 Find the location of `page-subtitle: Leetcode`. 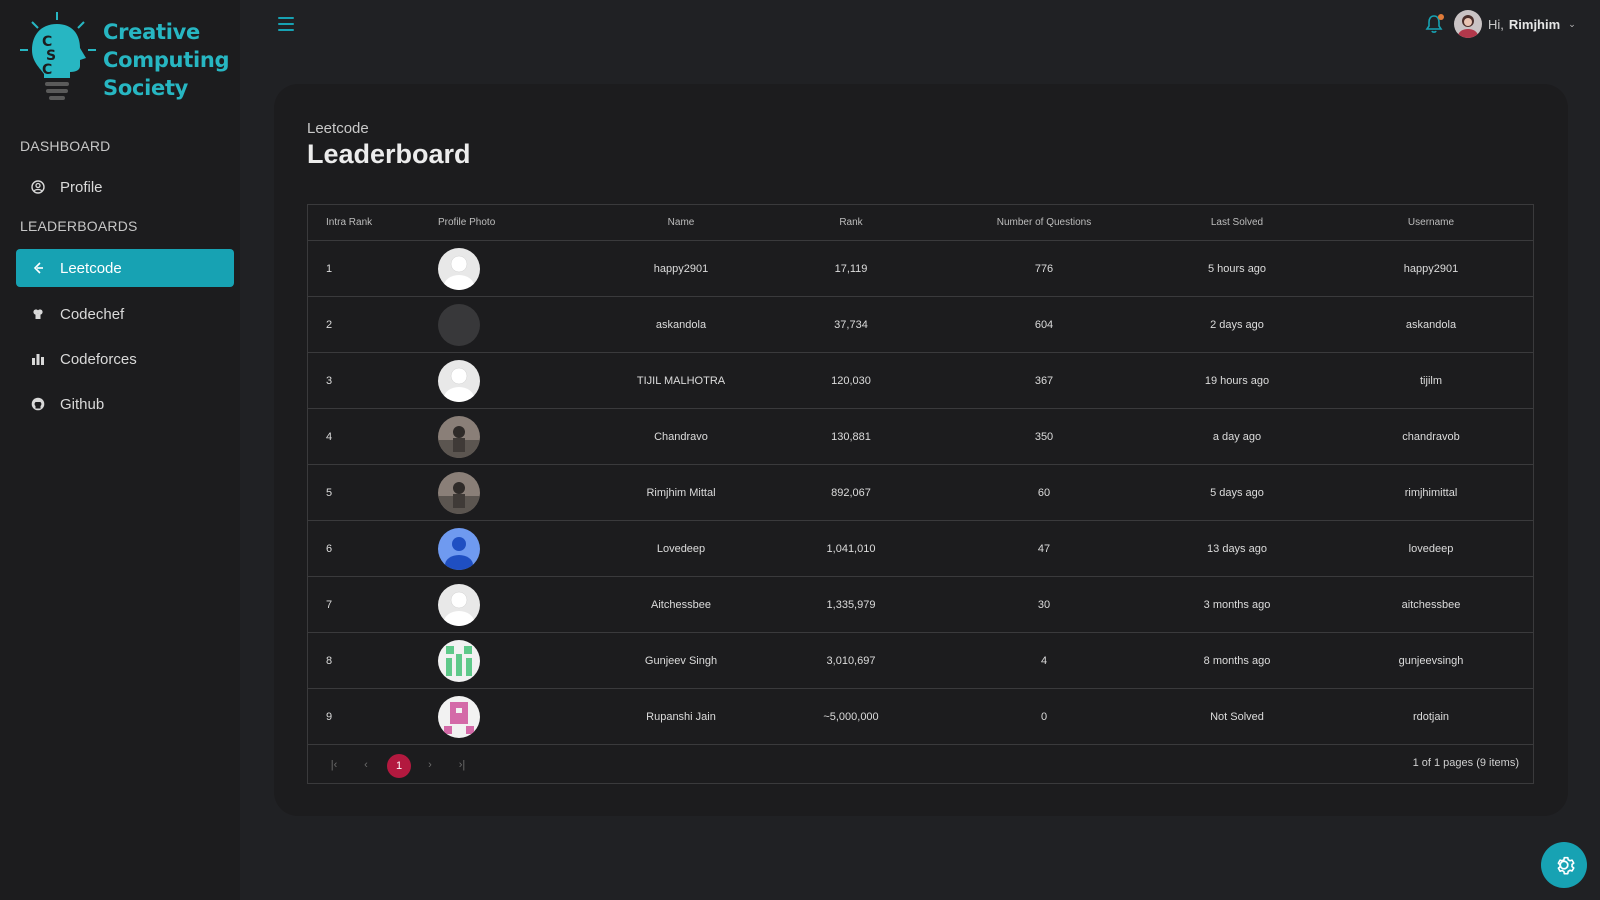

page-subtitle: Leetcode is located at coordinates (338, 128).